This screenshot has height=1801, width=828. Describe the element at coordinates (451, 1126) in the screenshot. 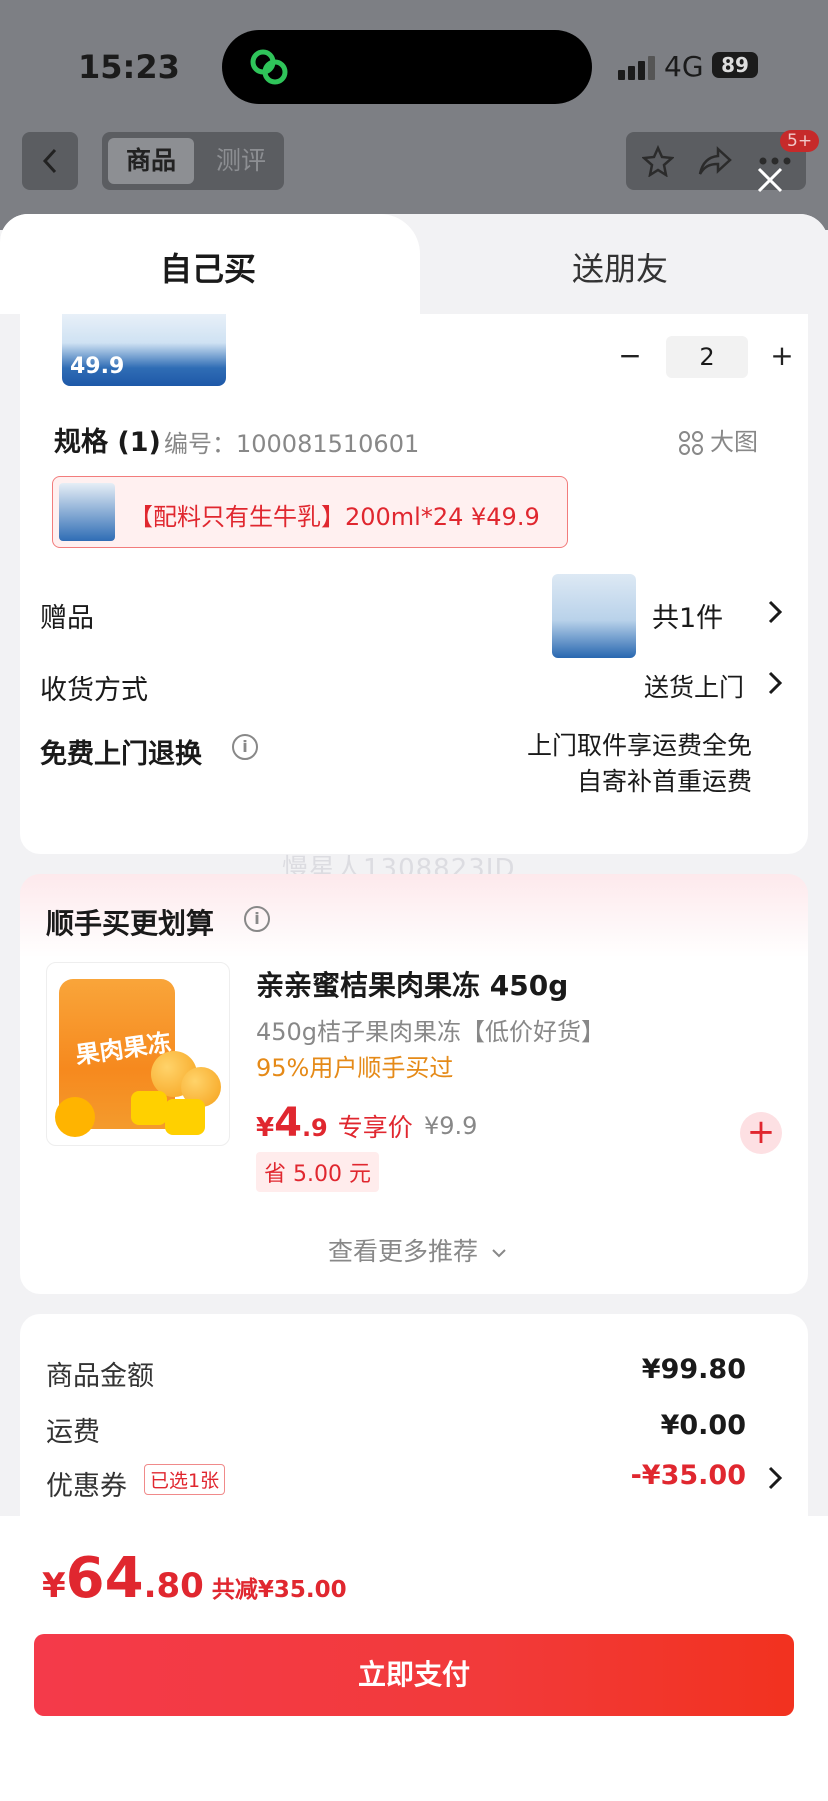

I see `original-price: ¥9.9` at that location.